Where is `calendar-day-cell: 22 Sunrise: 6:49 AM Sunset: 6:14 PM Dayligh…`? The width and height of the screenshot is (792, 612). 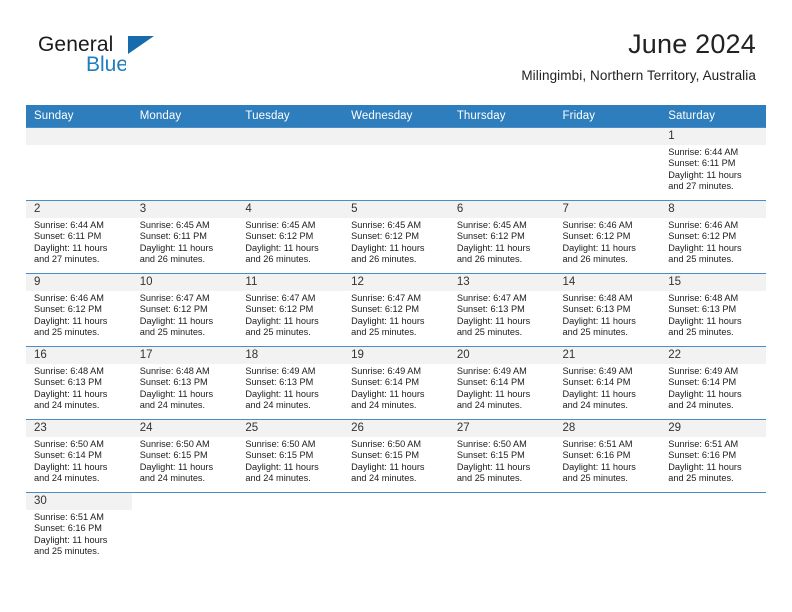
calendar-day-cell: 22 Sunrise: 6:49 AM Sunset: 6:14 PM Dayligh… is located at coordinates (713, 383).